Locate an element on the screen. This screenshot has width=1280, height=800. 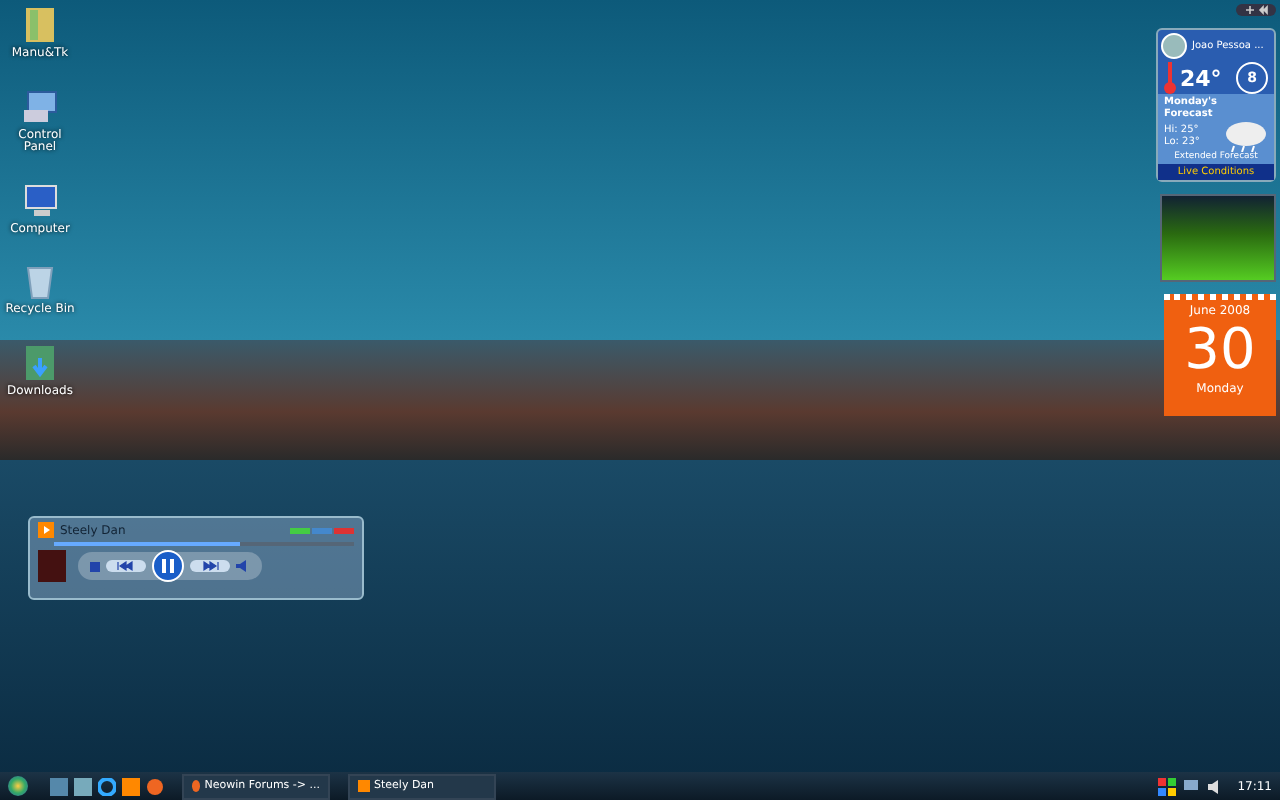
temperature: 24° is located at coordinates (1201, 78).